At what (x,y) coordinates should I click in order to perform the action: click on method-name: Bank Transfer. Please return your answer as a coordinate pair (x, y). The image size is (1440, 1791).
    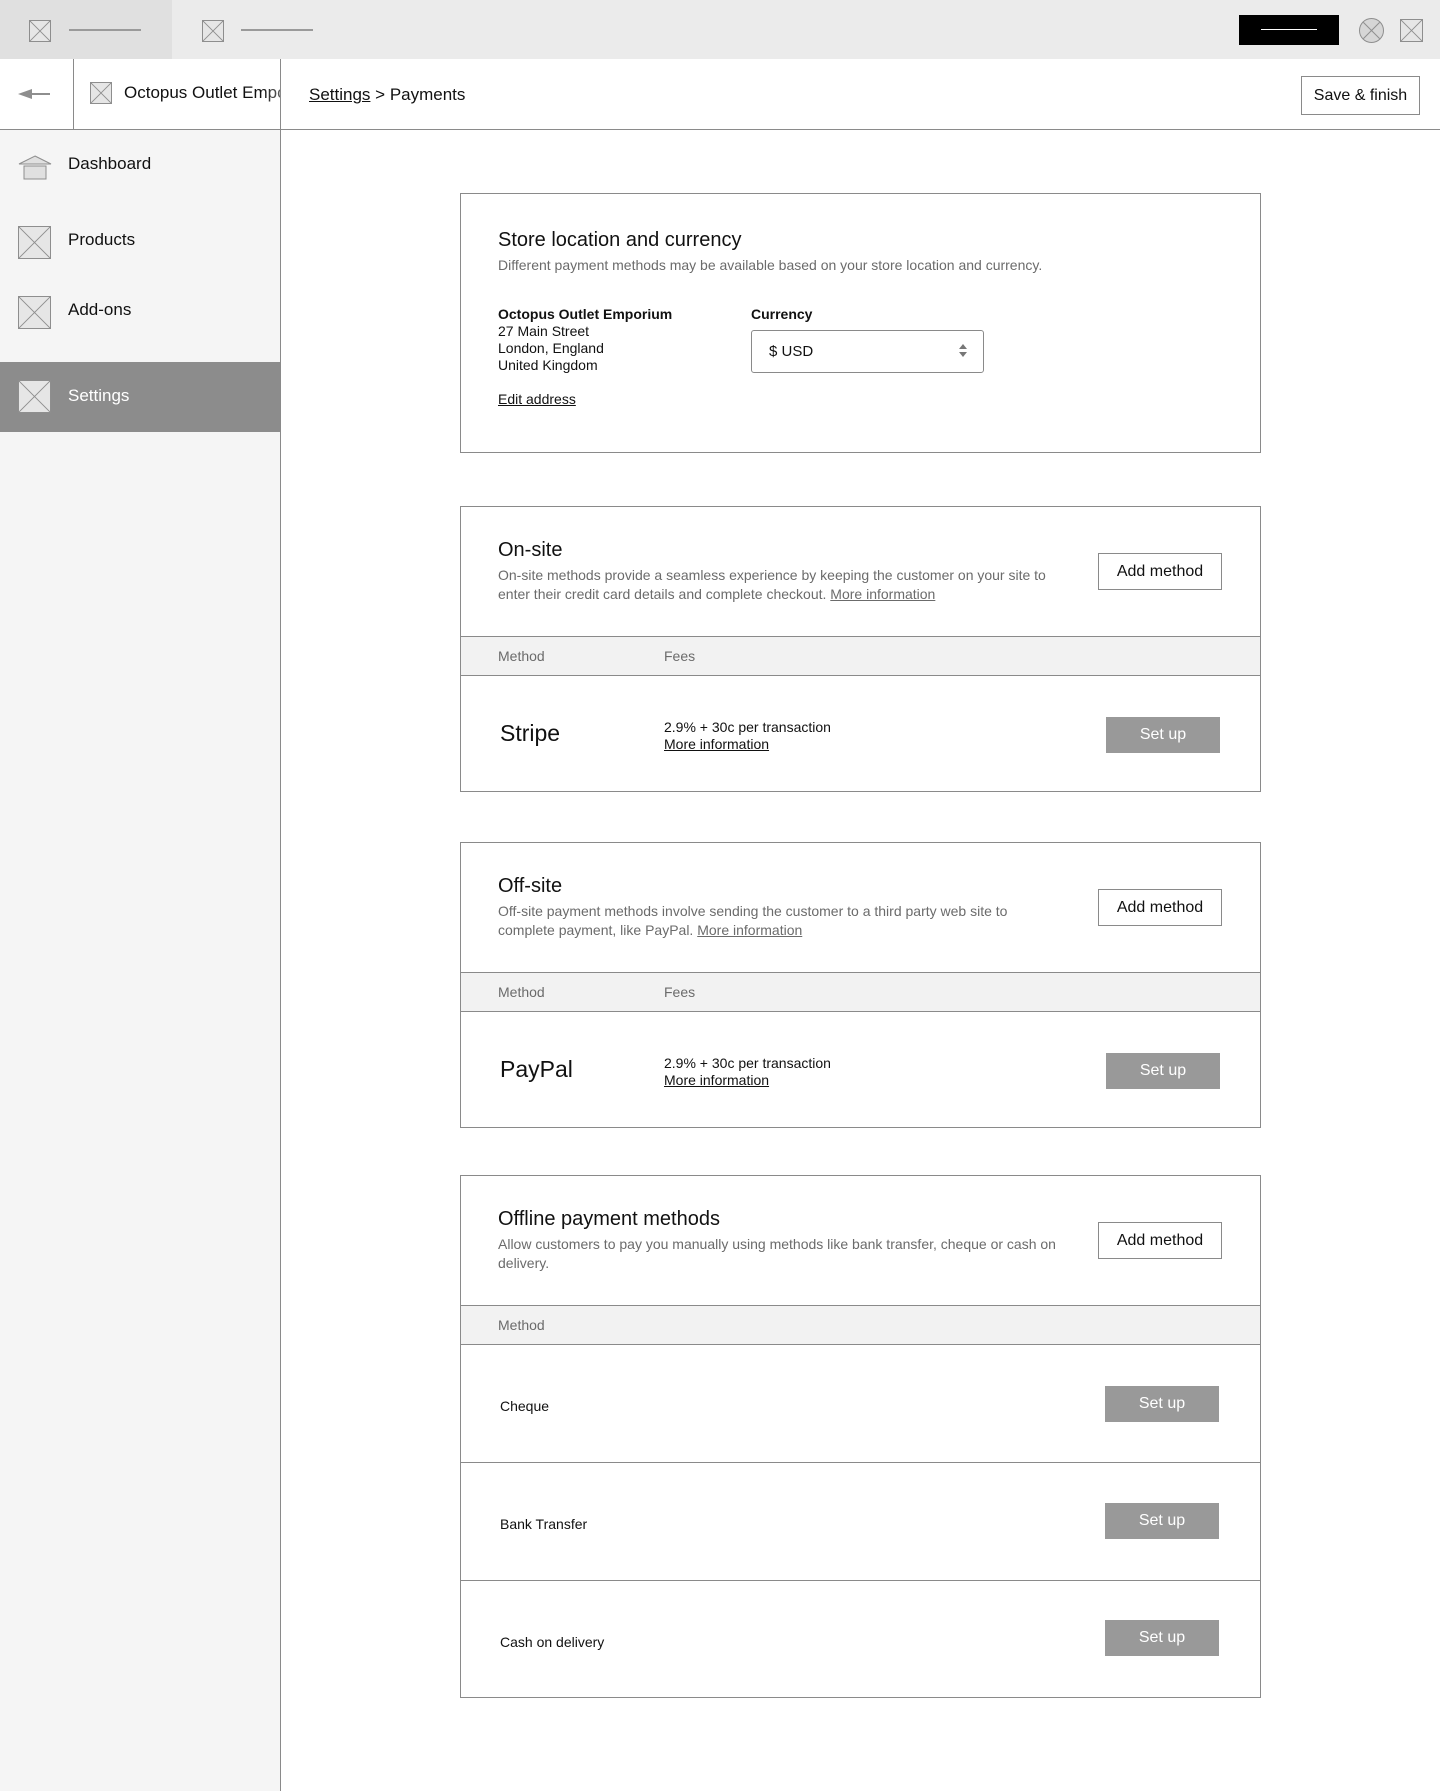
    Looking at the image, I should click on (544, 1524).